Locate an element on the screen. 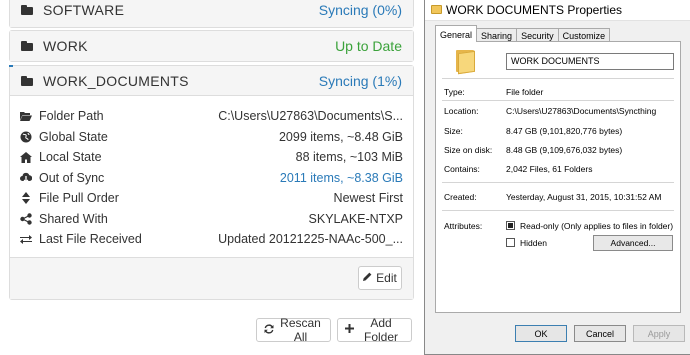  tab-general: General is located at coordinates (456, 33).